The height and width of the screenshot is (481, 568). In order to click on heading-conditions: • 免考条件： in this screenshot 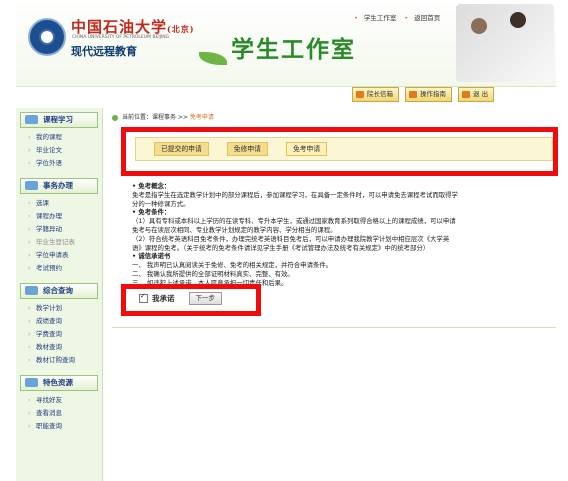, I will do `click(151, 212)`.